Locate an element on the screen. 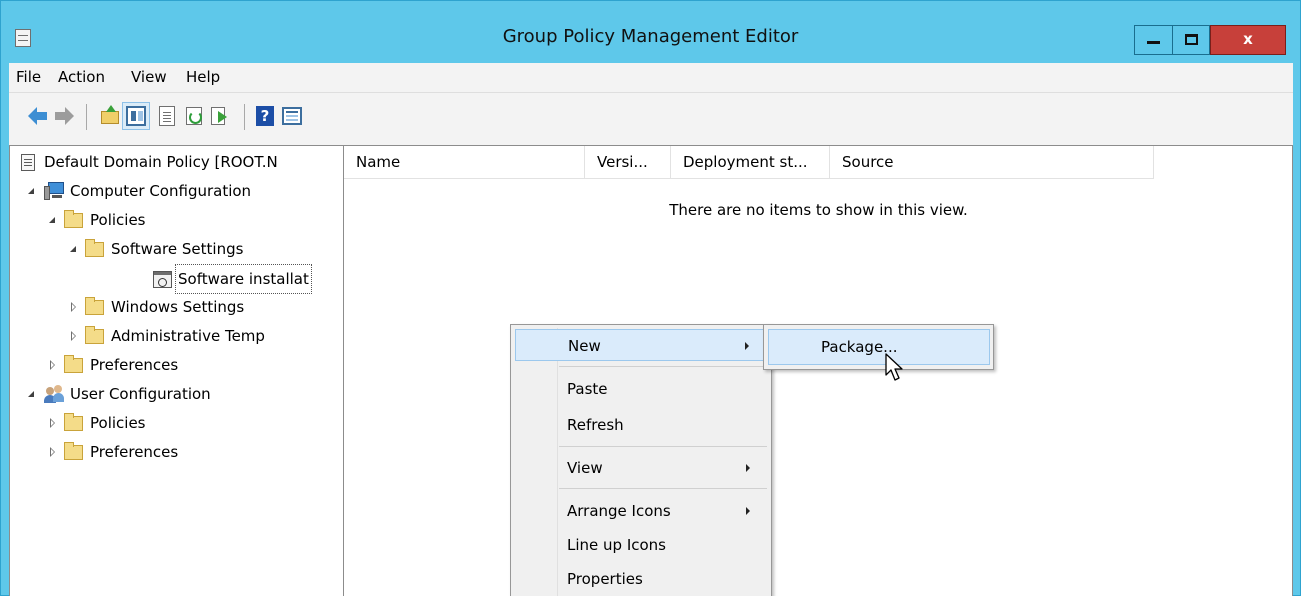 This screenshot has height=596, width=1301. help-button: ? is located at coordinates (265, 116).